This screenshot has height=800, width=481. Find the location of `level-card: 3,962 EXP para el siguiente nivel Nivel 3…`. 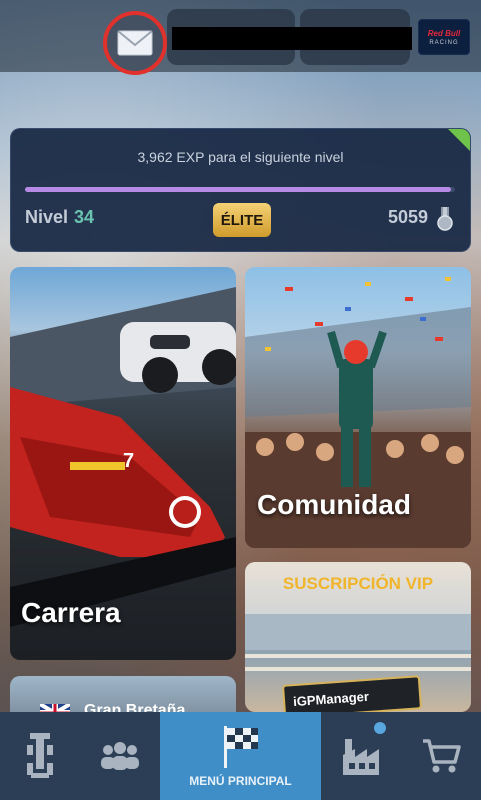

level-card: 3,962 EXP para el siguiente nivel Nivel 3… is located at coordinates (240, 190).